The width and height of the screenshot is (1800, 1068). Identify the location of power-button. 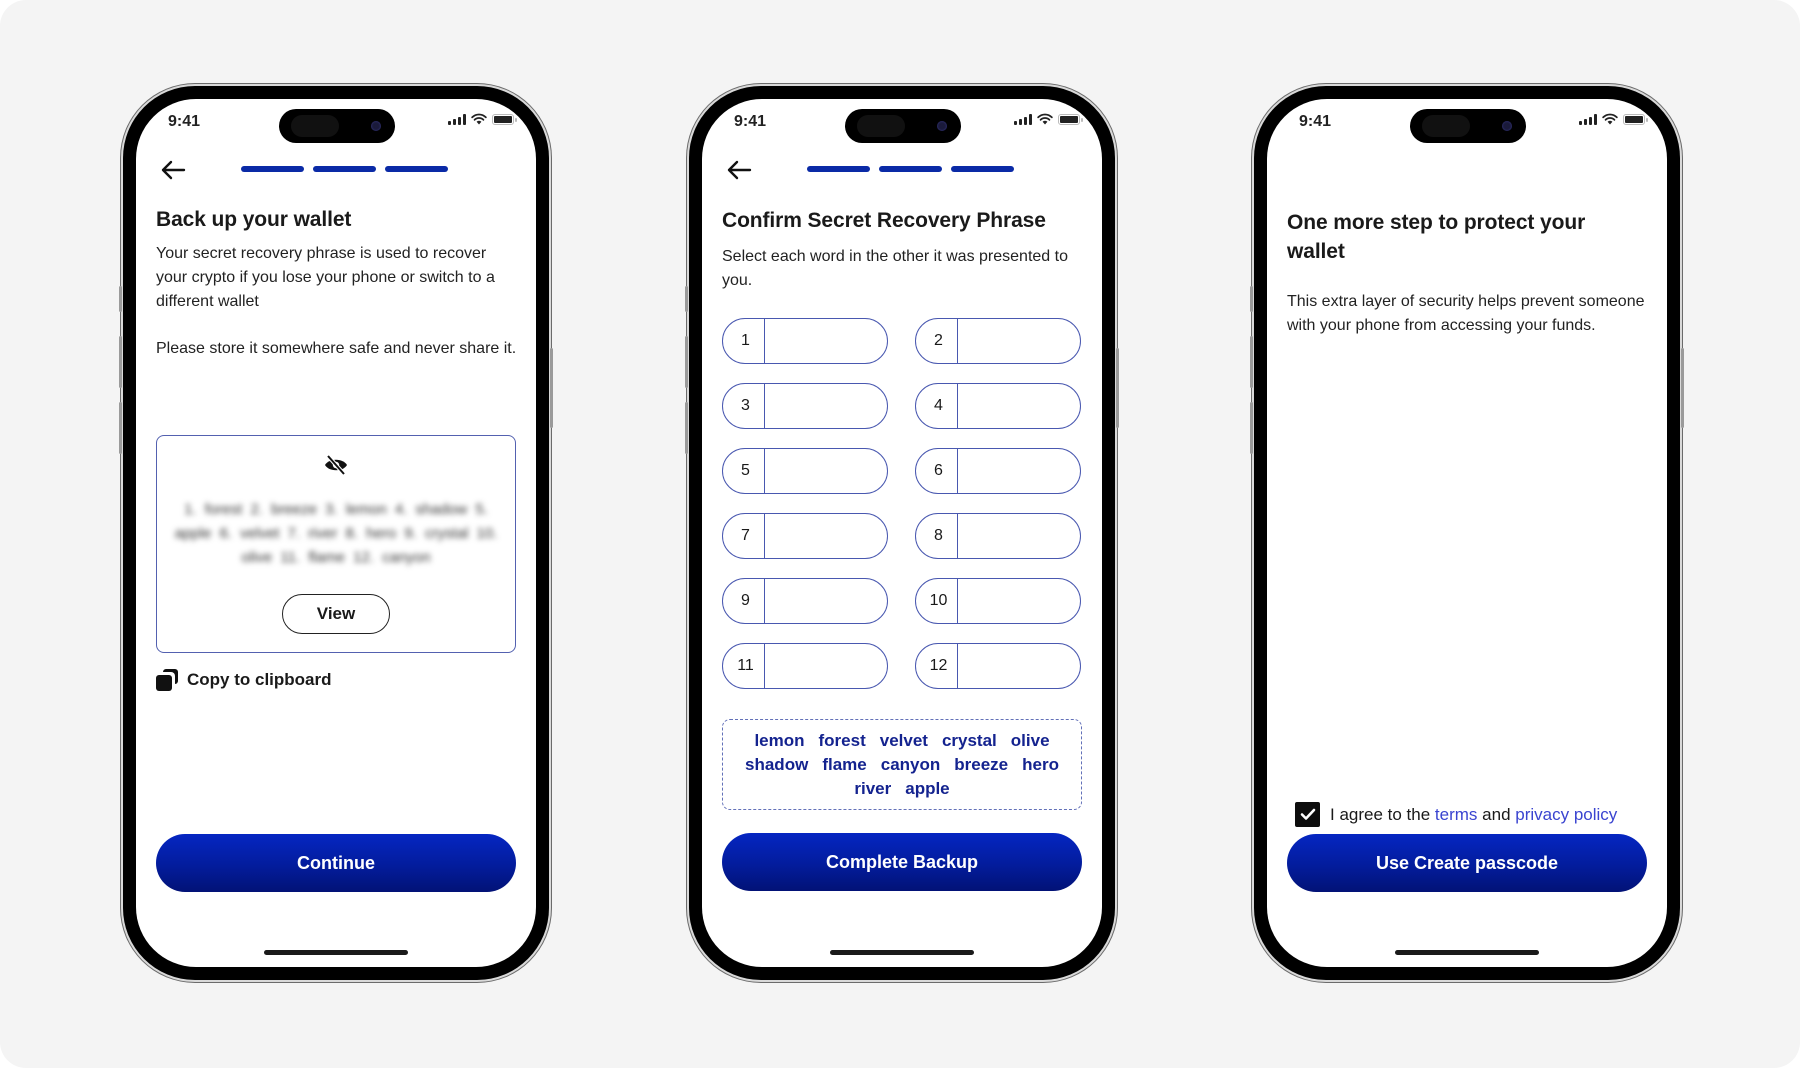
(551, 388).